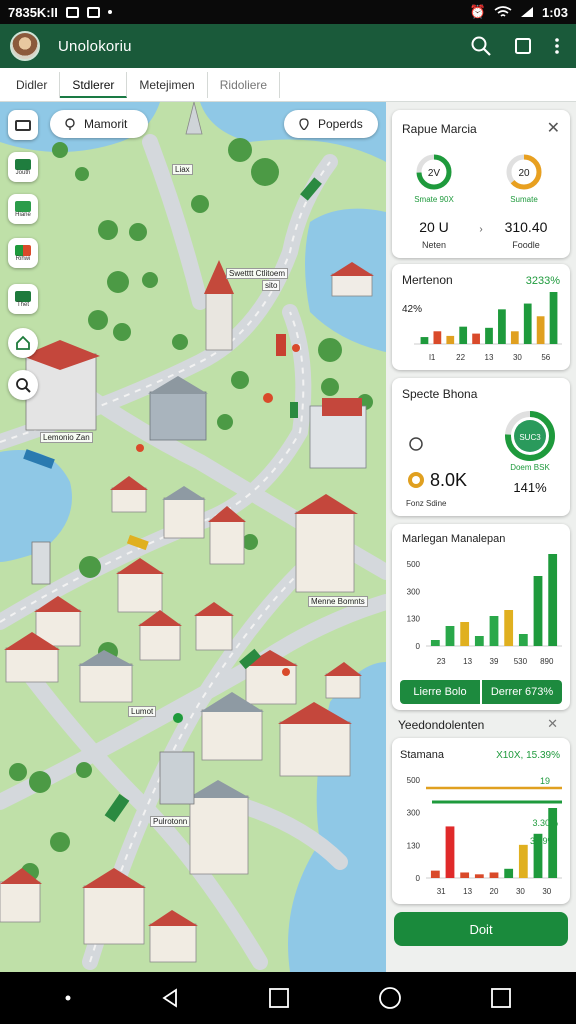 The width and height of the screenshot is (576, 1024). I want to click on stat-left-value: 20 U, so click(434, 227).